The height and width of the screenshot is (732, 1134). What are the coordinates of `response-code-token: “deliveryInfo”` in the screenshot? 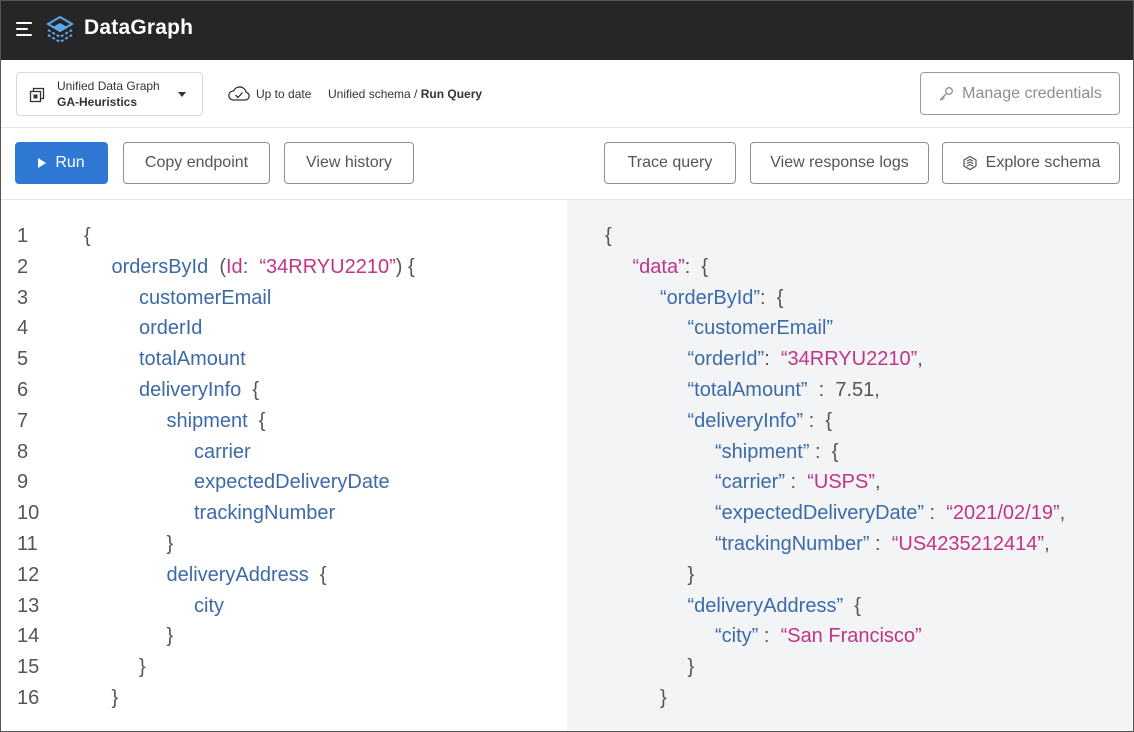 It's located at (745, 420).